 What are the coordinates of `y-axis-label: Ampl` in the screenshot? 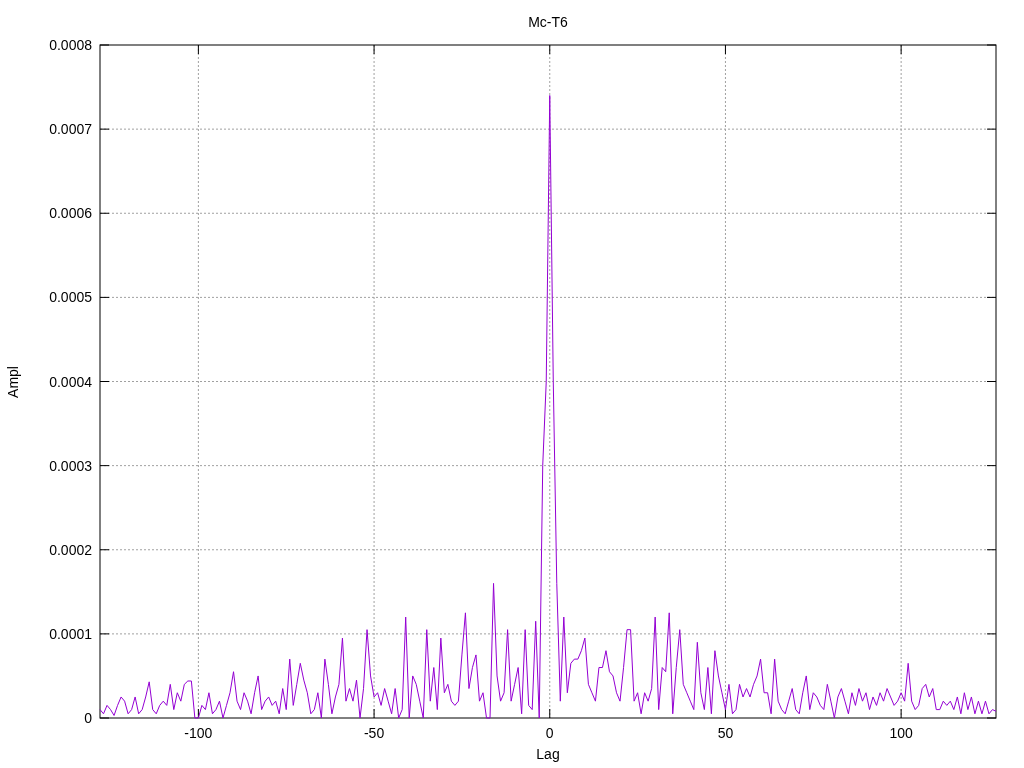 It's located at (13, 382).